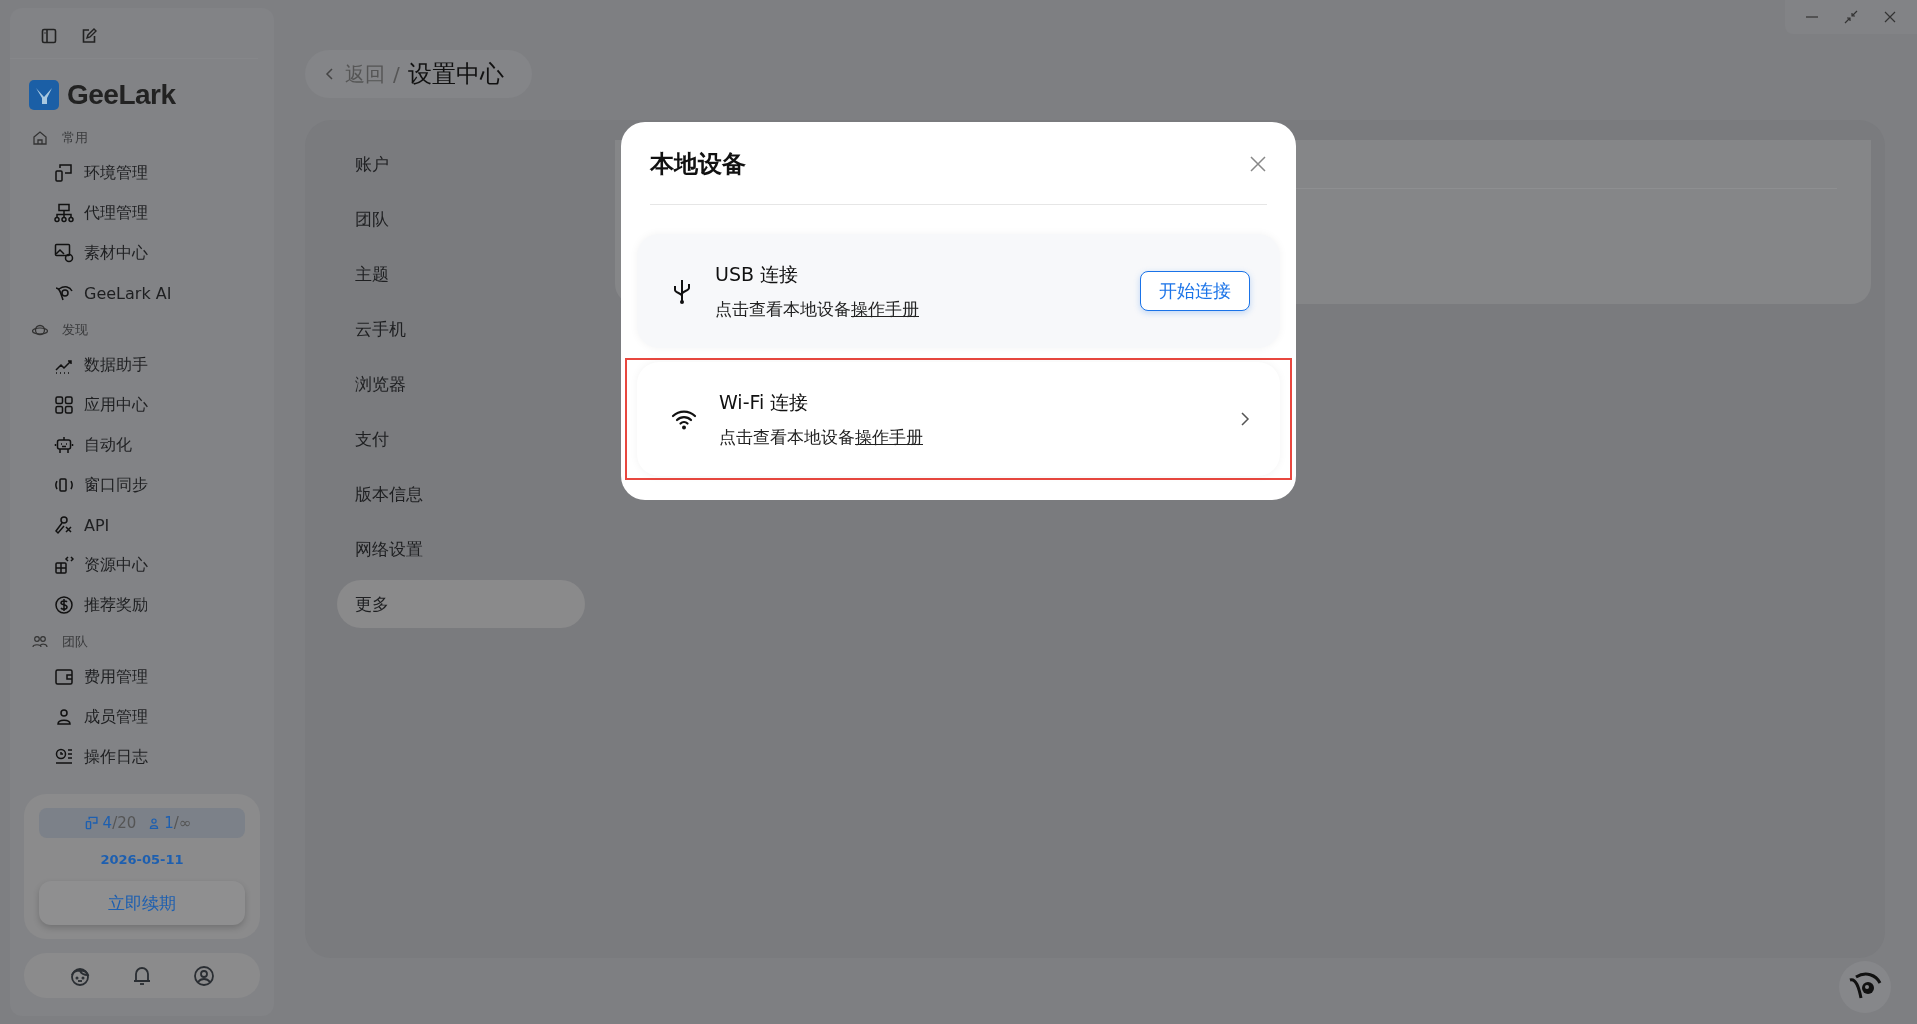  Describe the element at coordinates (757, 274) in the screenshot. I see `option-title: USB 连接` at that location.